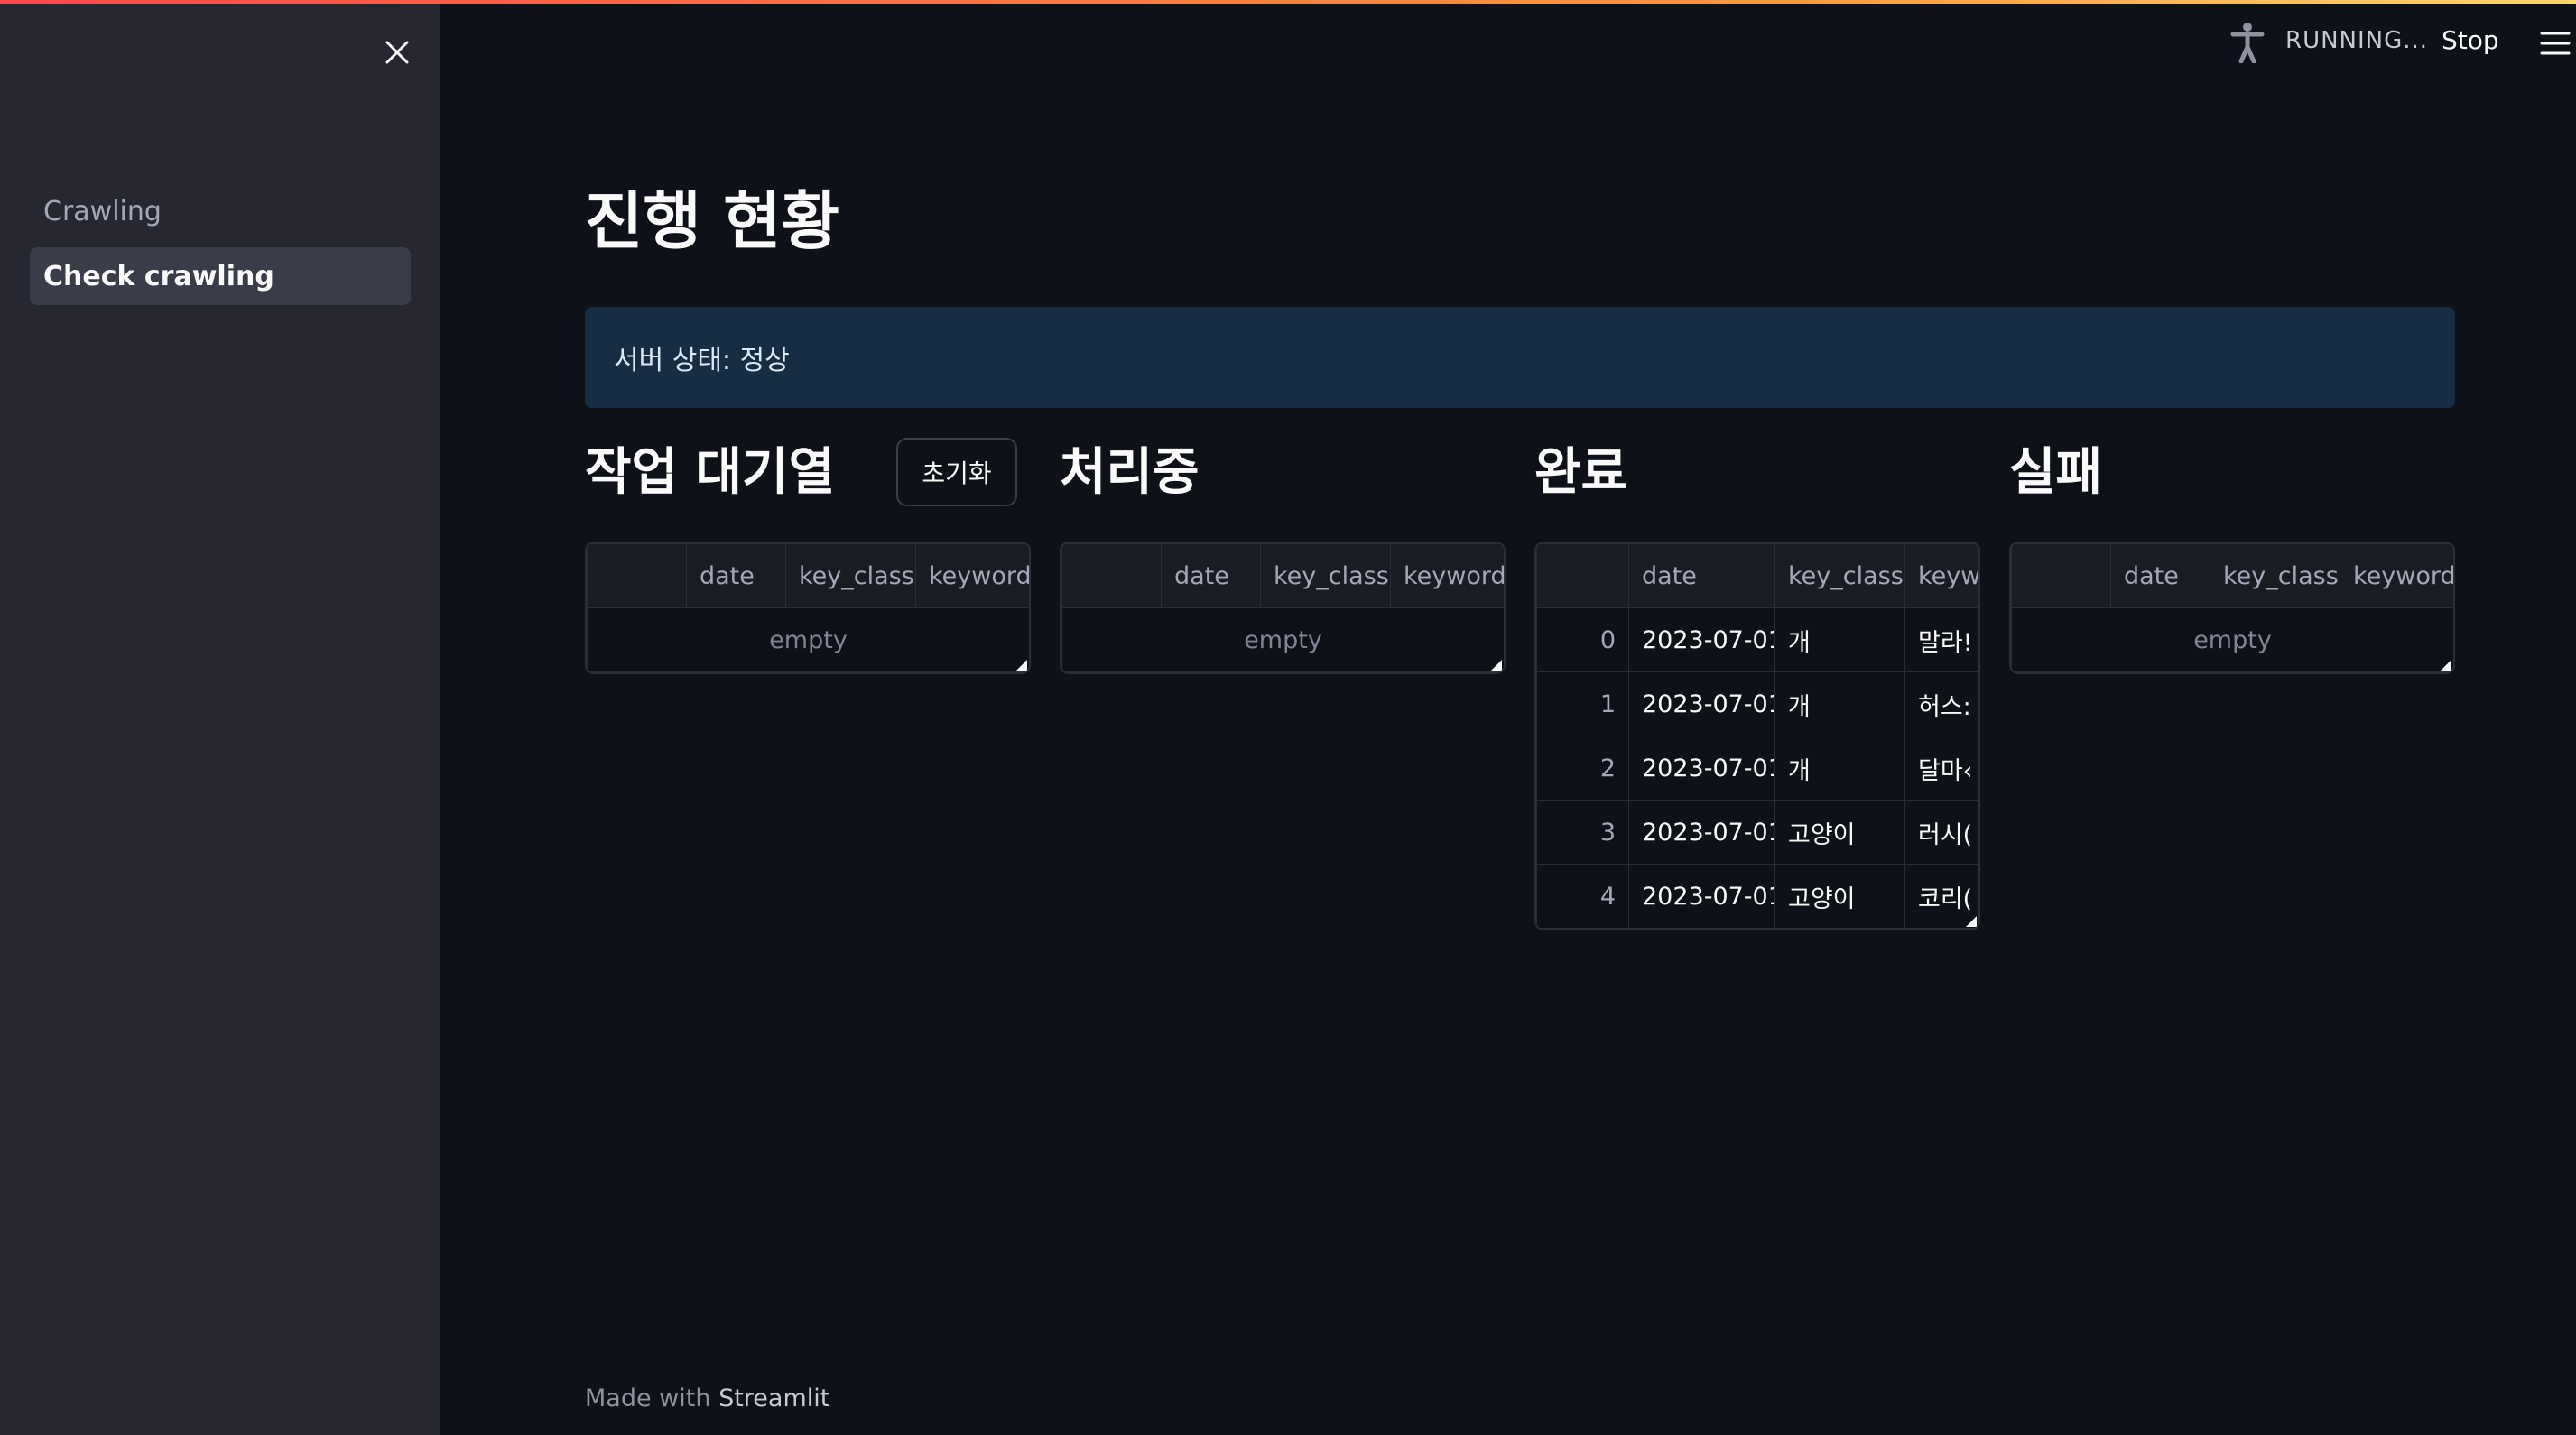  What do you see at coordinates (1941, 575) in the screenshot?
I see `keyword-header: keyw` at bounding box center [1941, 575].